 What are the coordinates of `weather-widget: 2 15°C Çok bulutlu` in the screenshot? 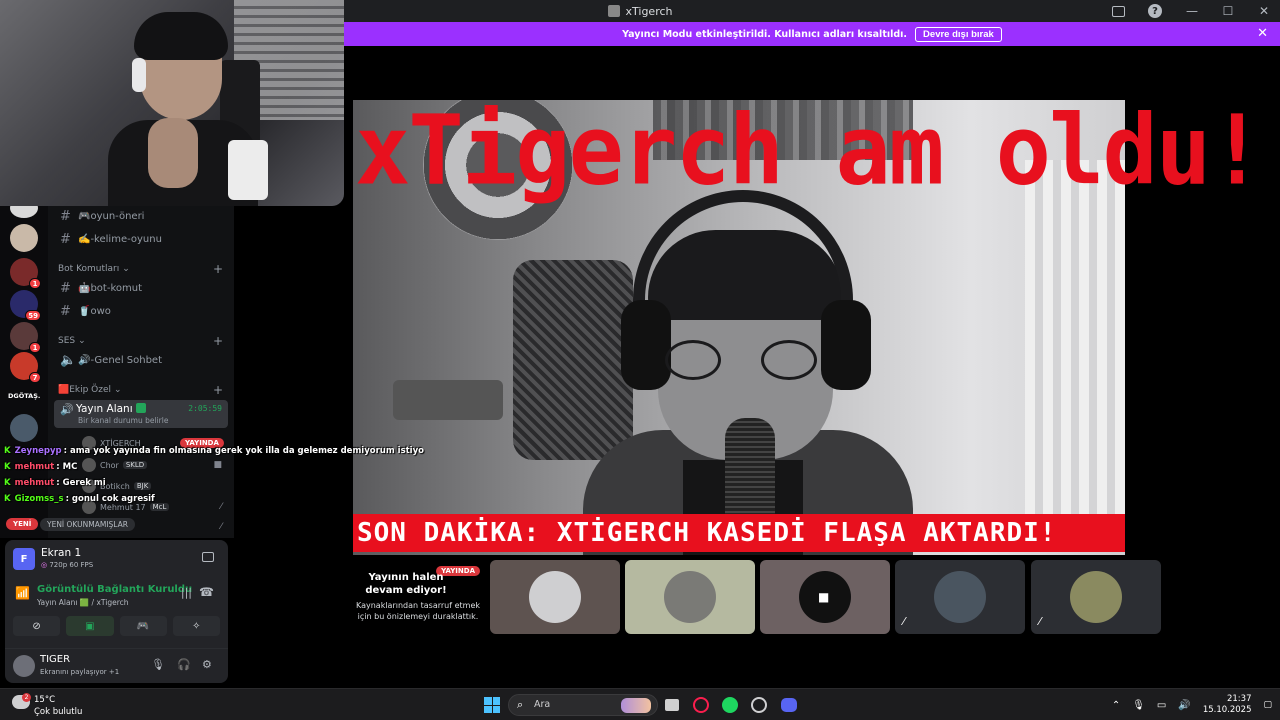 It's located at (50, 706).